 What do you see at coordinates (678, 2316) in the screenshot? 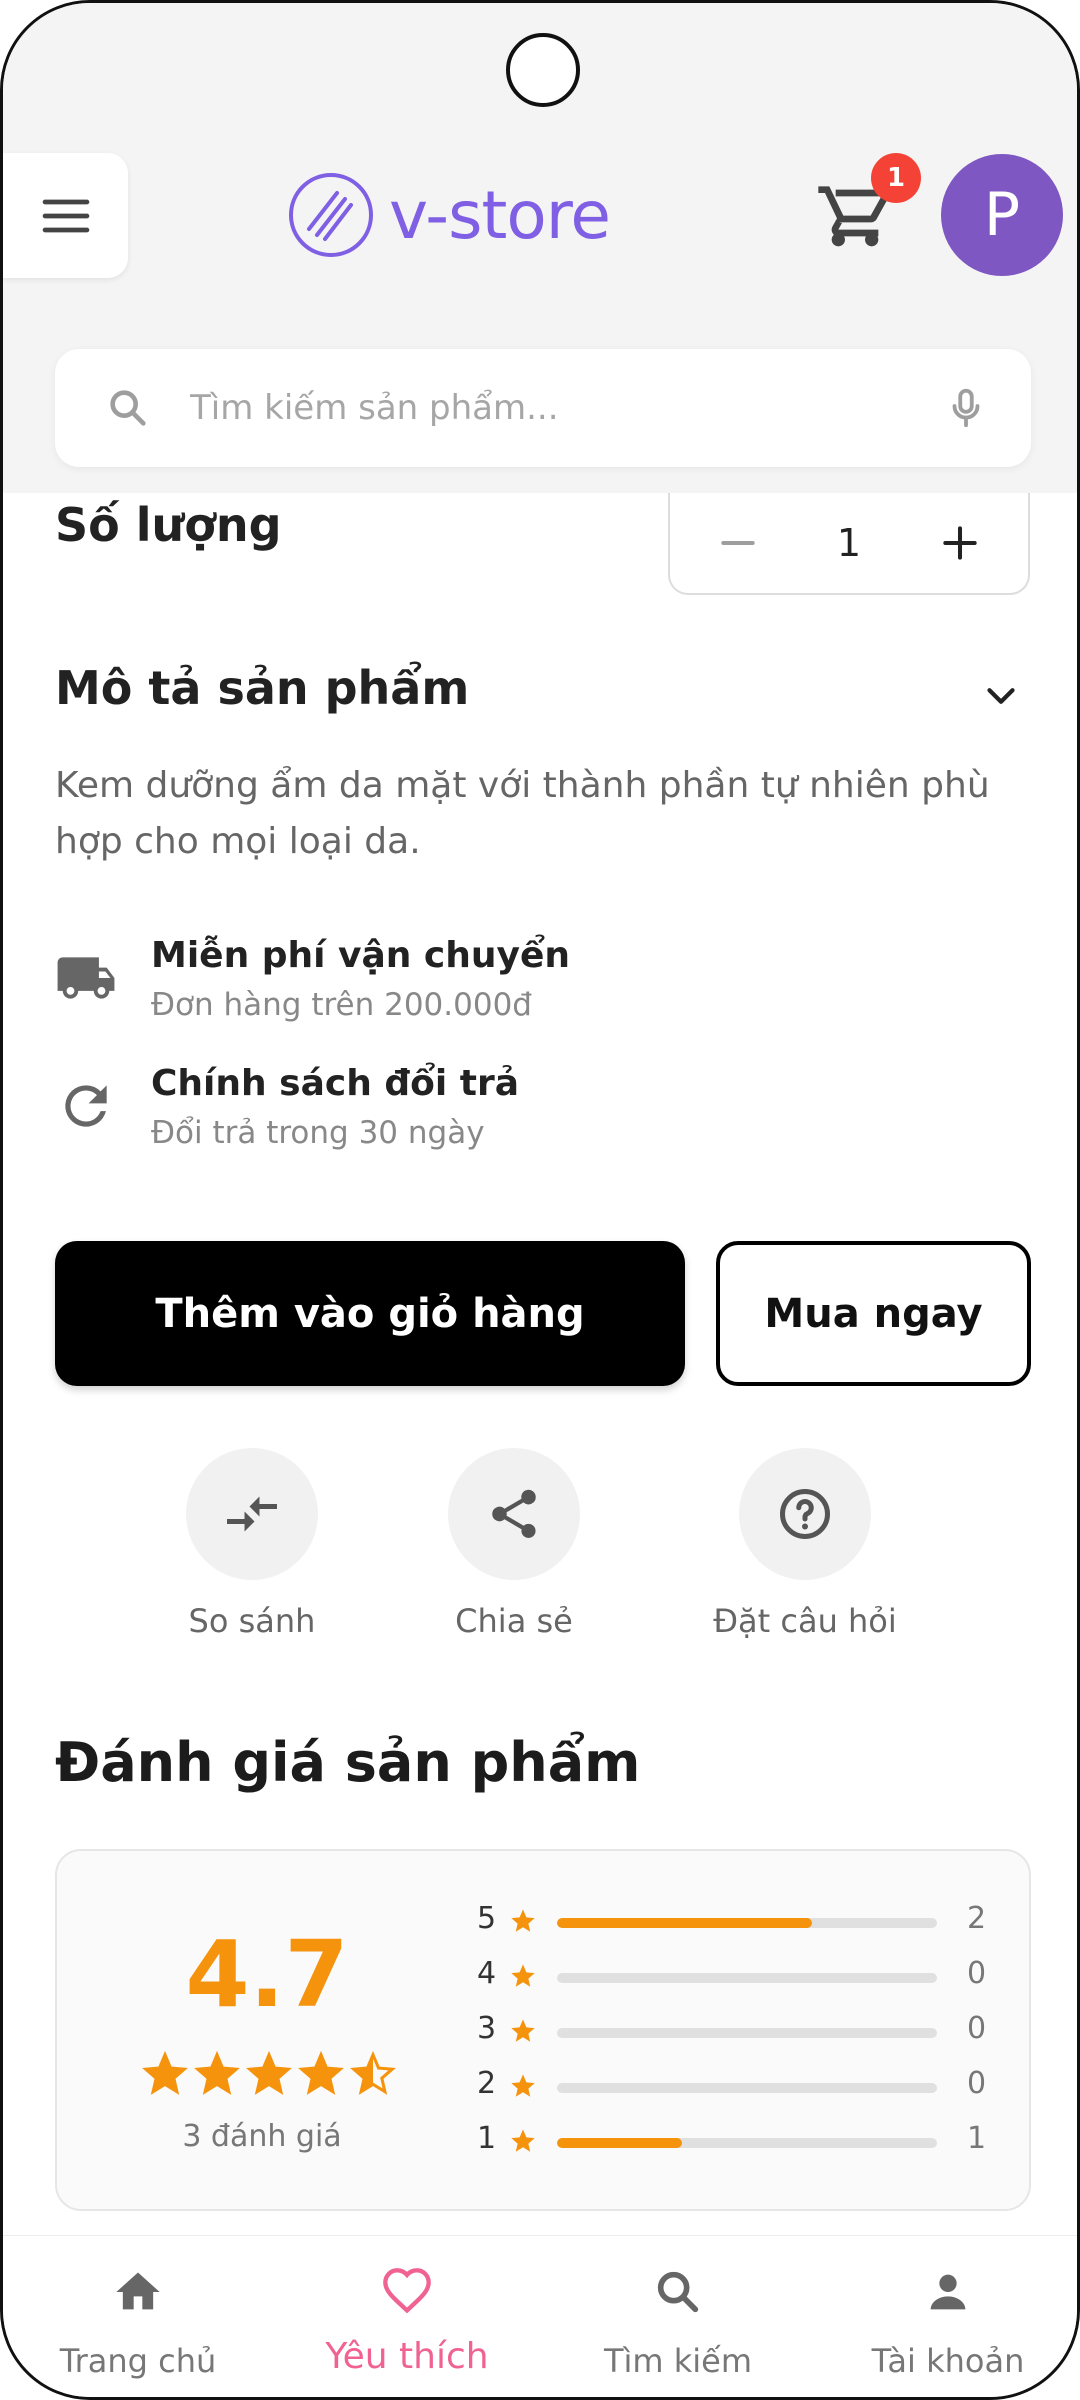
I see `nav-search: Tìm kiếm` at bounding box center [678, 2316].